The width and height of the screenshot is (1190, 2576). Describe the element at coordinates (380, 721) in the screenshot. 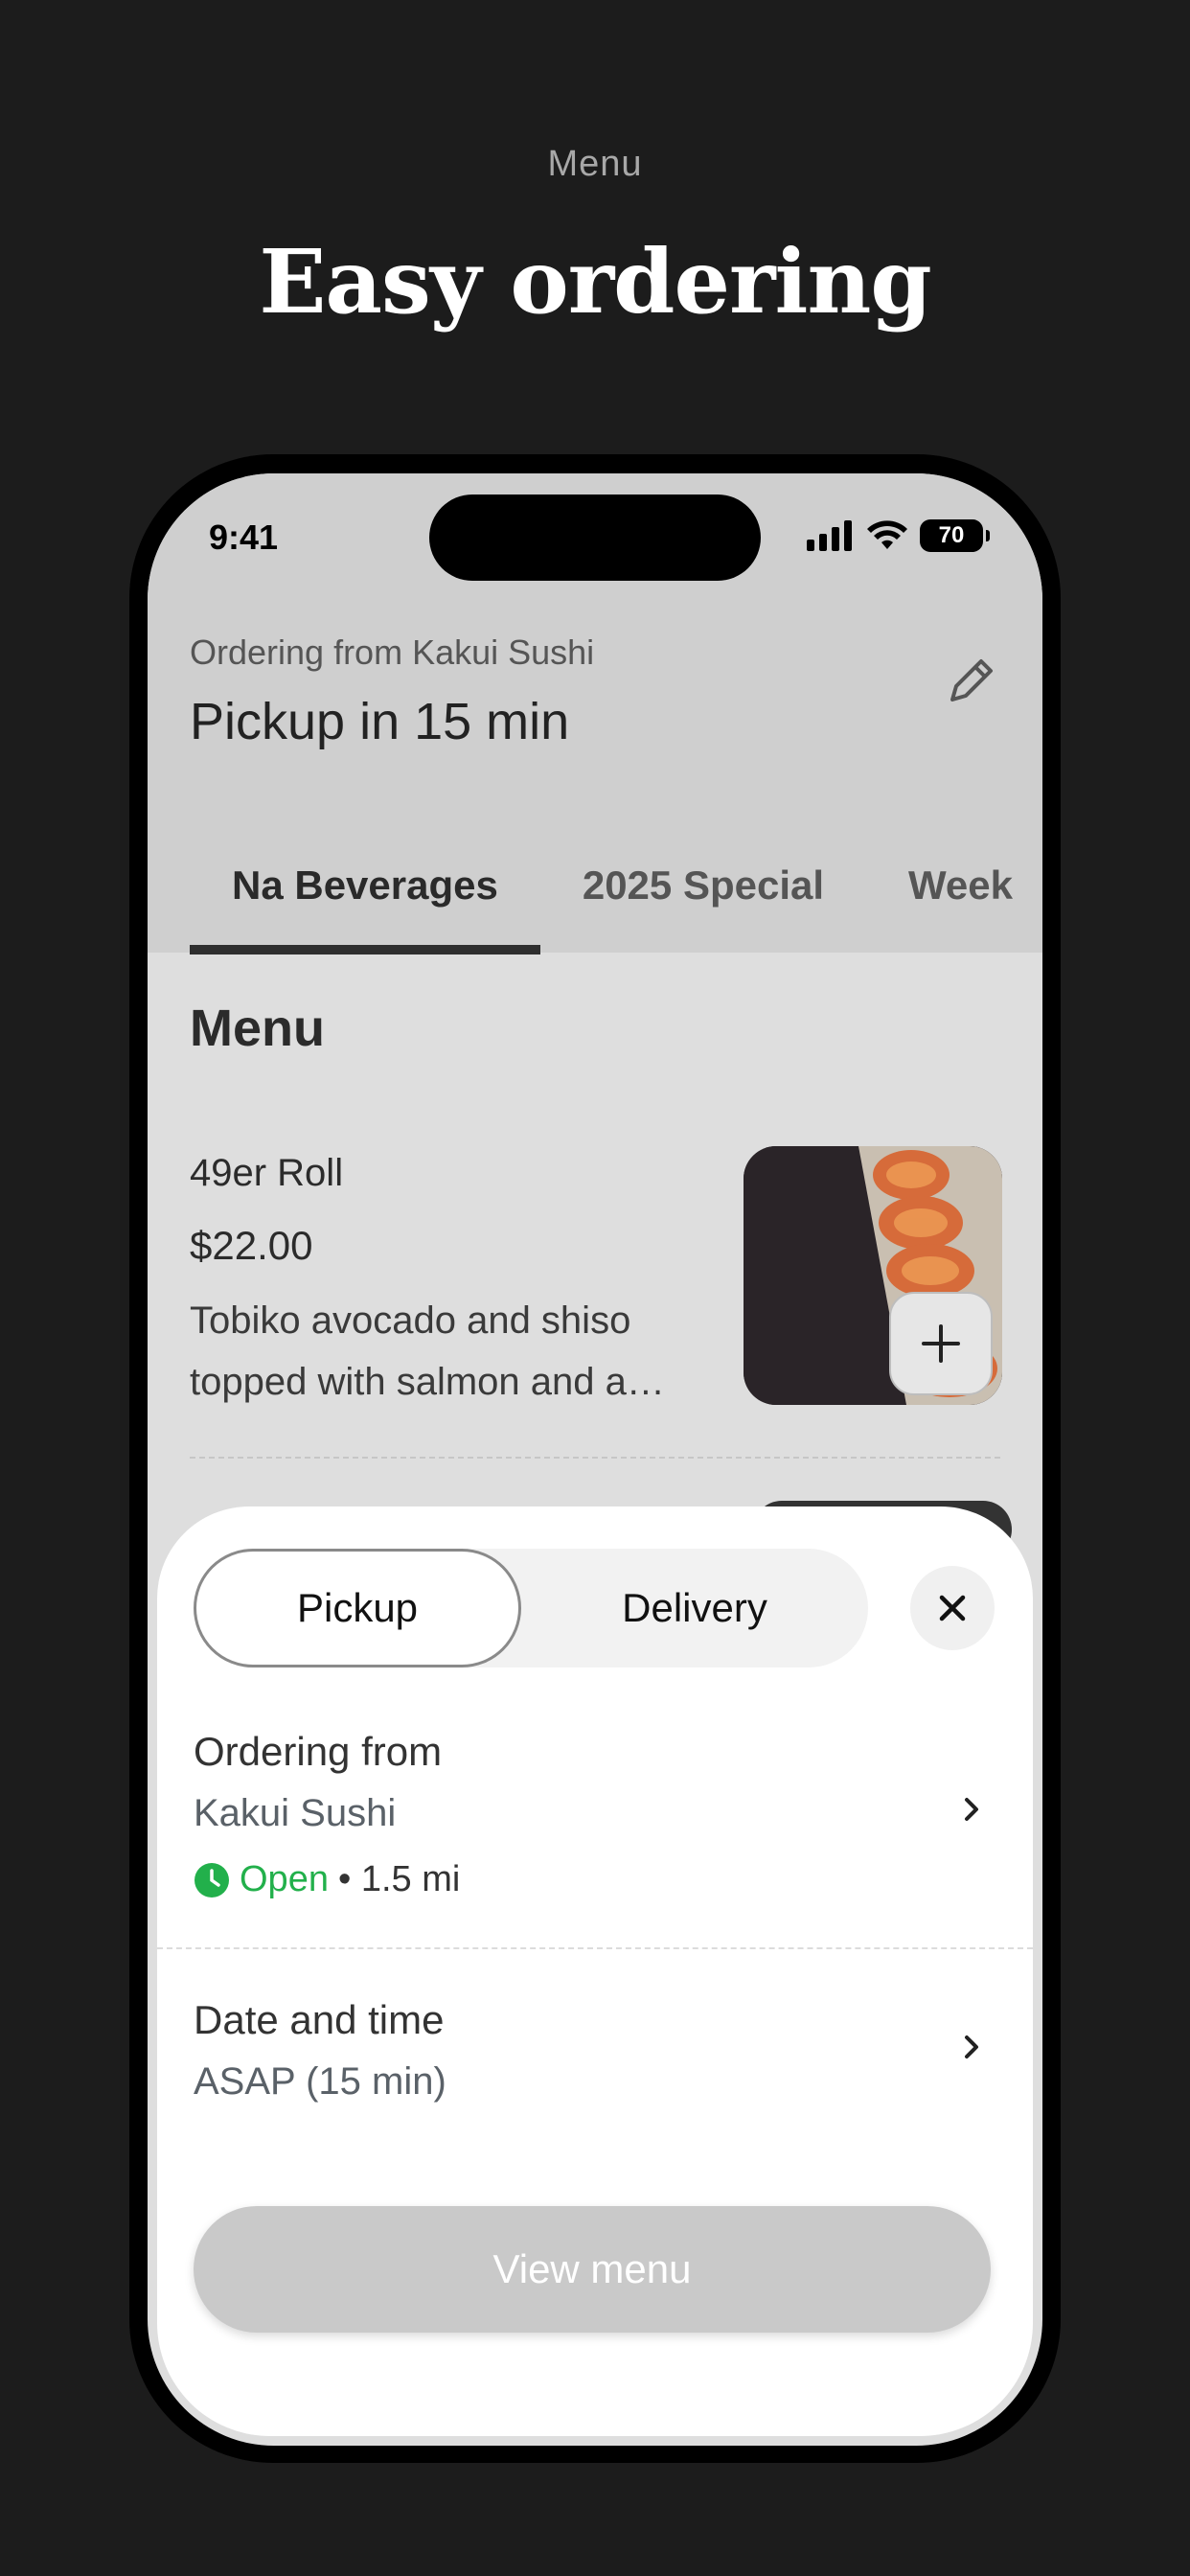

I see `pickup-eta: Pickup in 15 min` at that location.